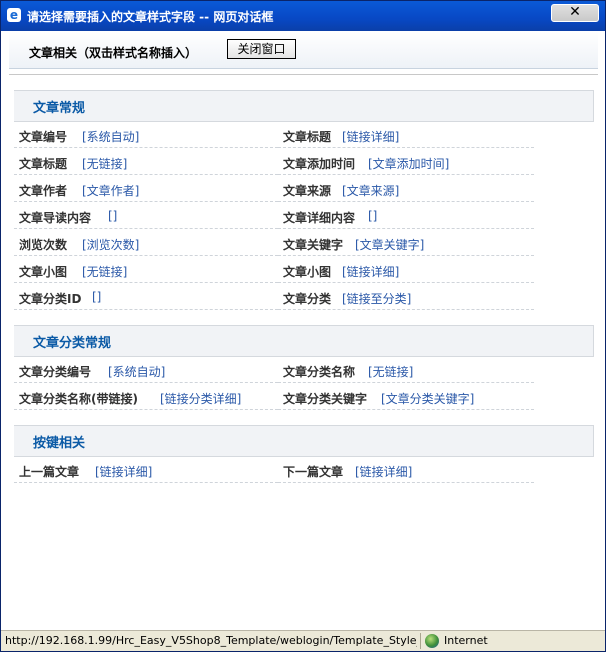 This screenshot has height=652, width=606. Describe the element at coordinates (261, 49) in the screenshot. I see `close-window-button: 关闭窗口` at that location.